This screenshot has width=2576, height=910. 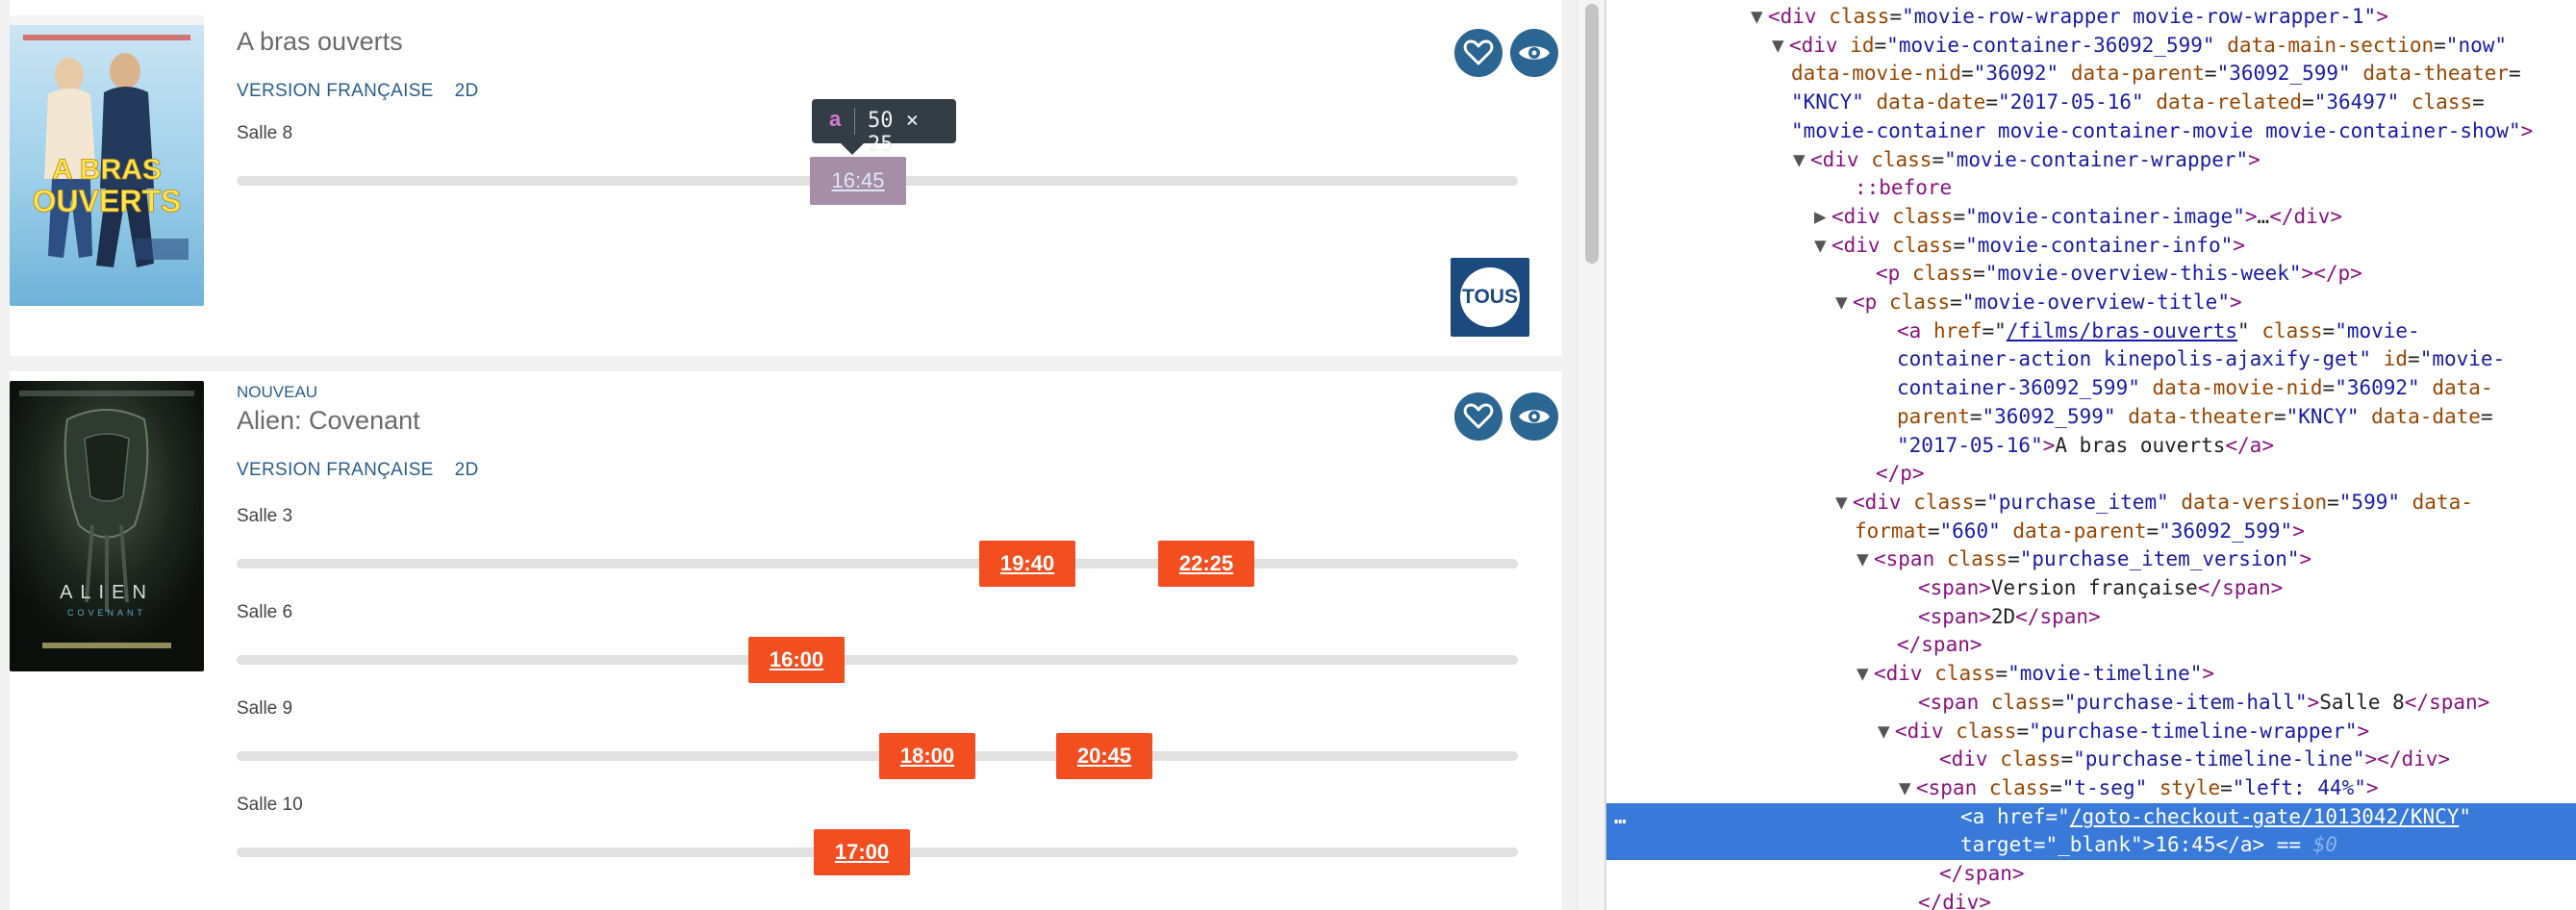 I want to click on expand-triangle-icon: ▶, so click(x=1822, y=218).